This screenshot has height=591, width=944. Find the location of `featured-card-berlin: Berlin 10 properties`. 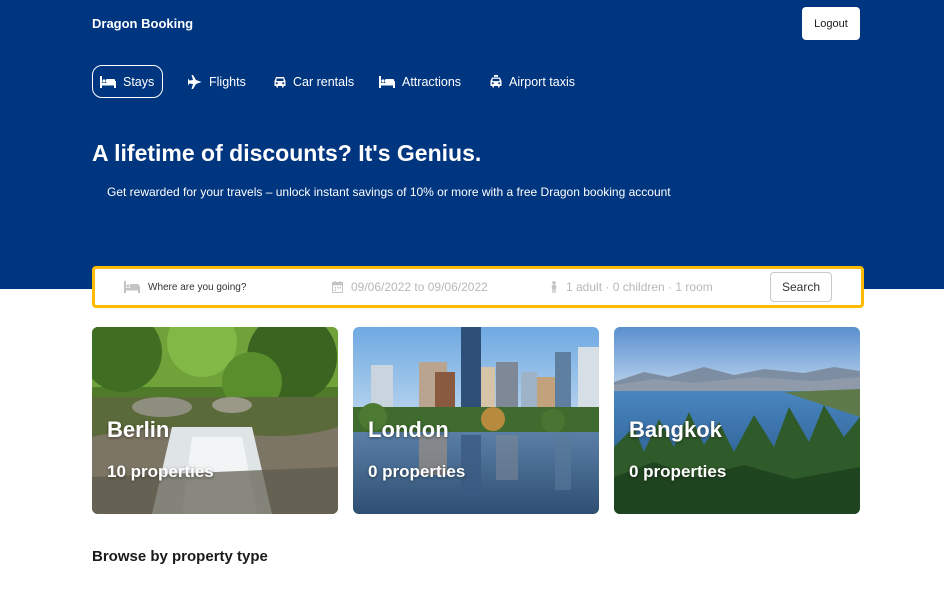

featured-card-berlin: Berlin 10 properties is located at coordinates (215, 420).